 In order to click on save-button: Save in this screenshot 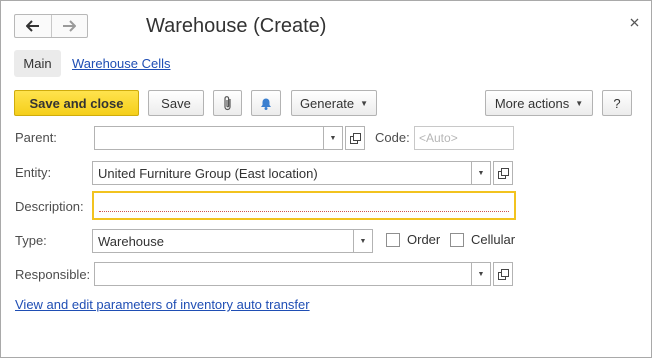, I will do `click(176, 103)`.